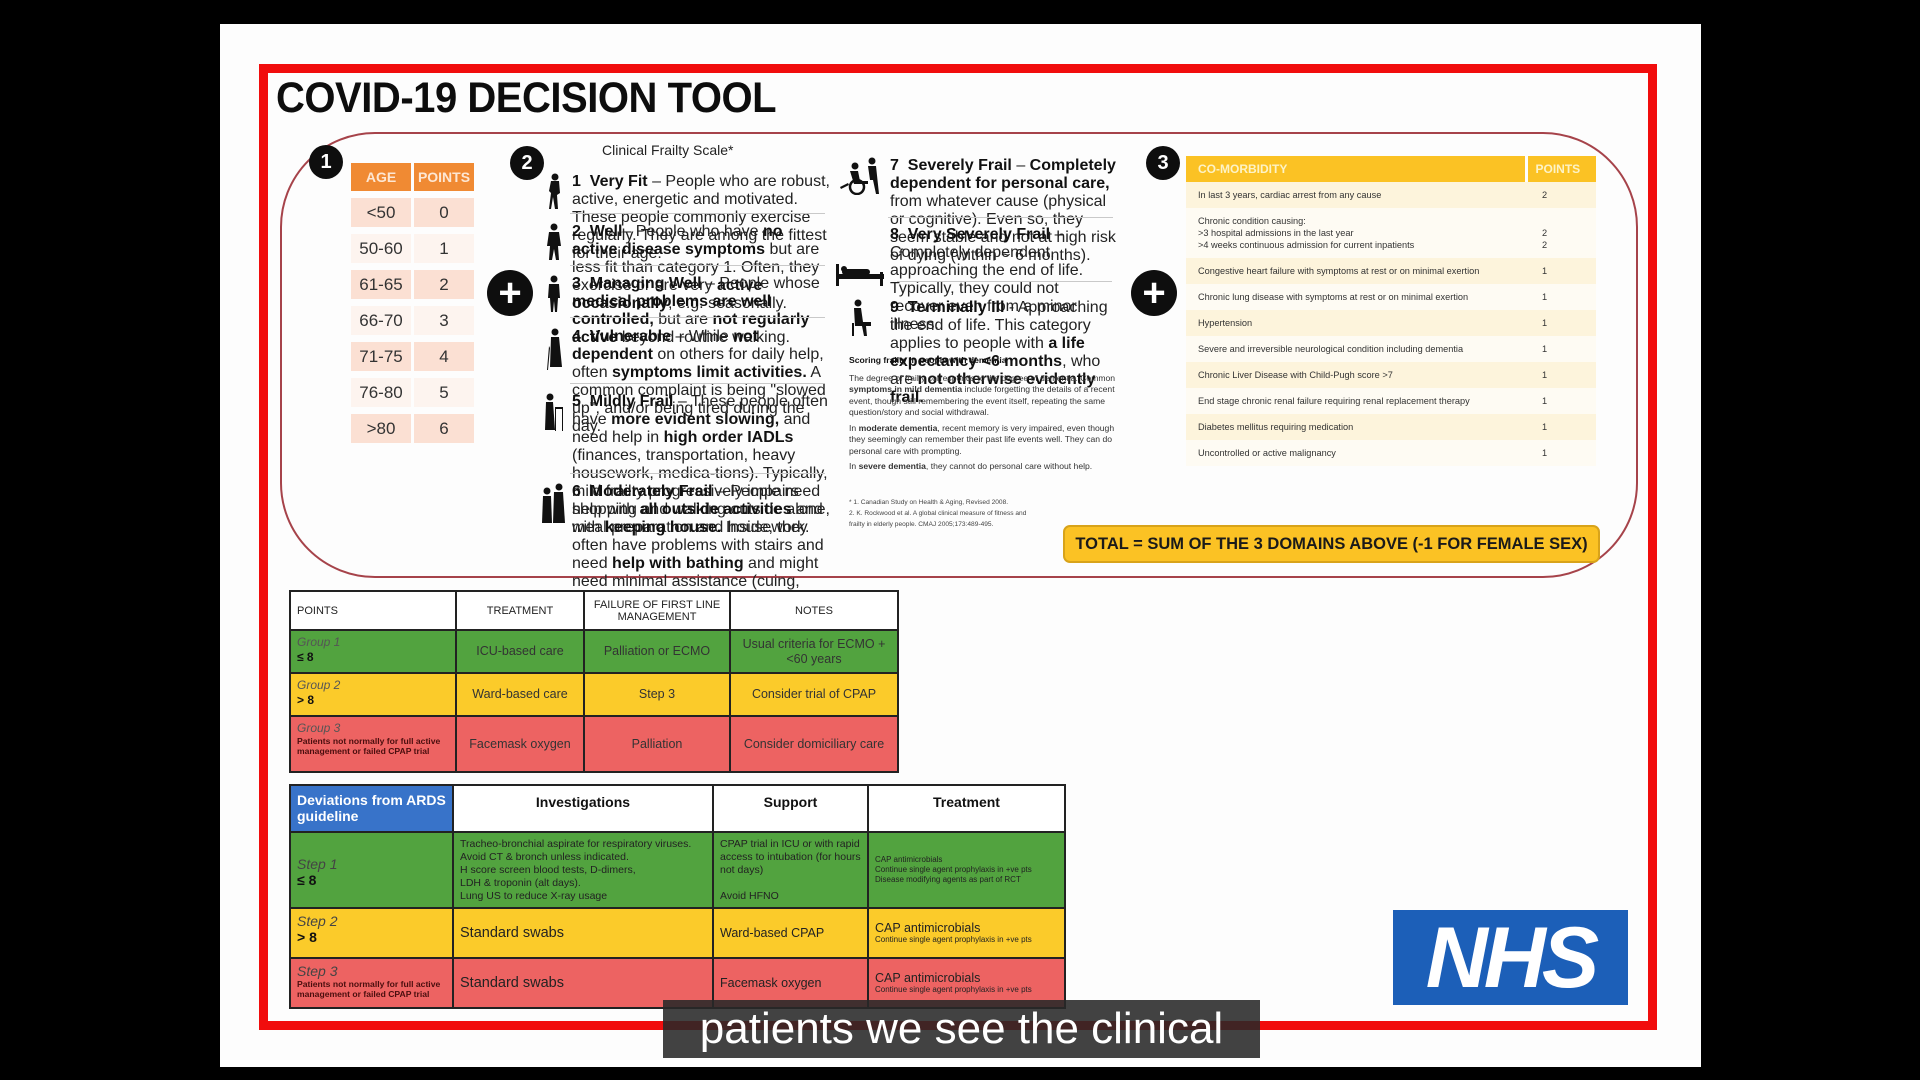 The image size is (1920, 1080). What do you see at coordinates (381, 356) in the screenshot?
I see `age-range: 71-75` at bounding box center [381, 356].